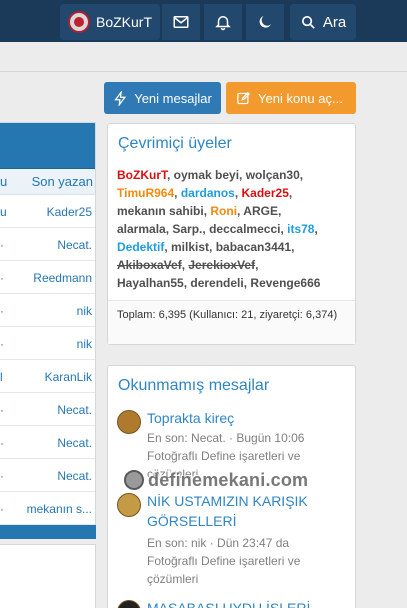 This screenshot has width=407, height=608. I want to click on online-user-link: mekanın sahibi, so click(160, 211).